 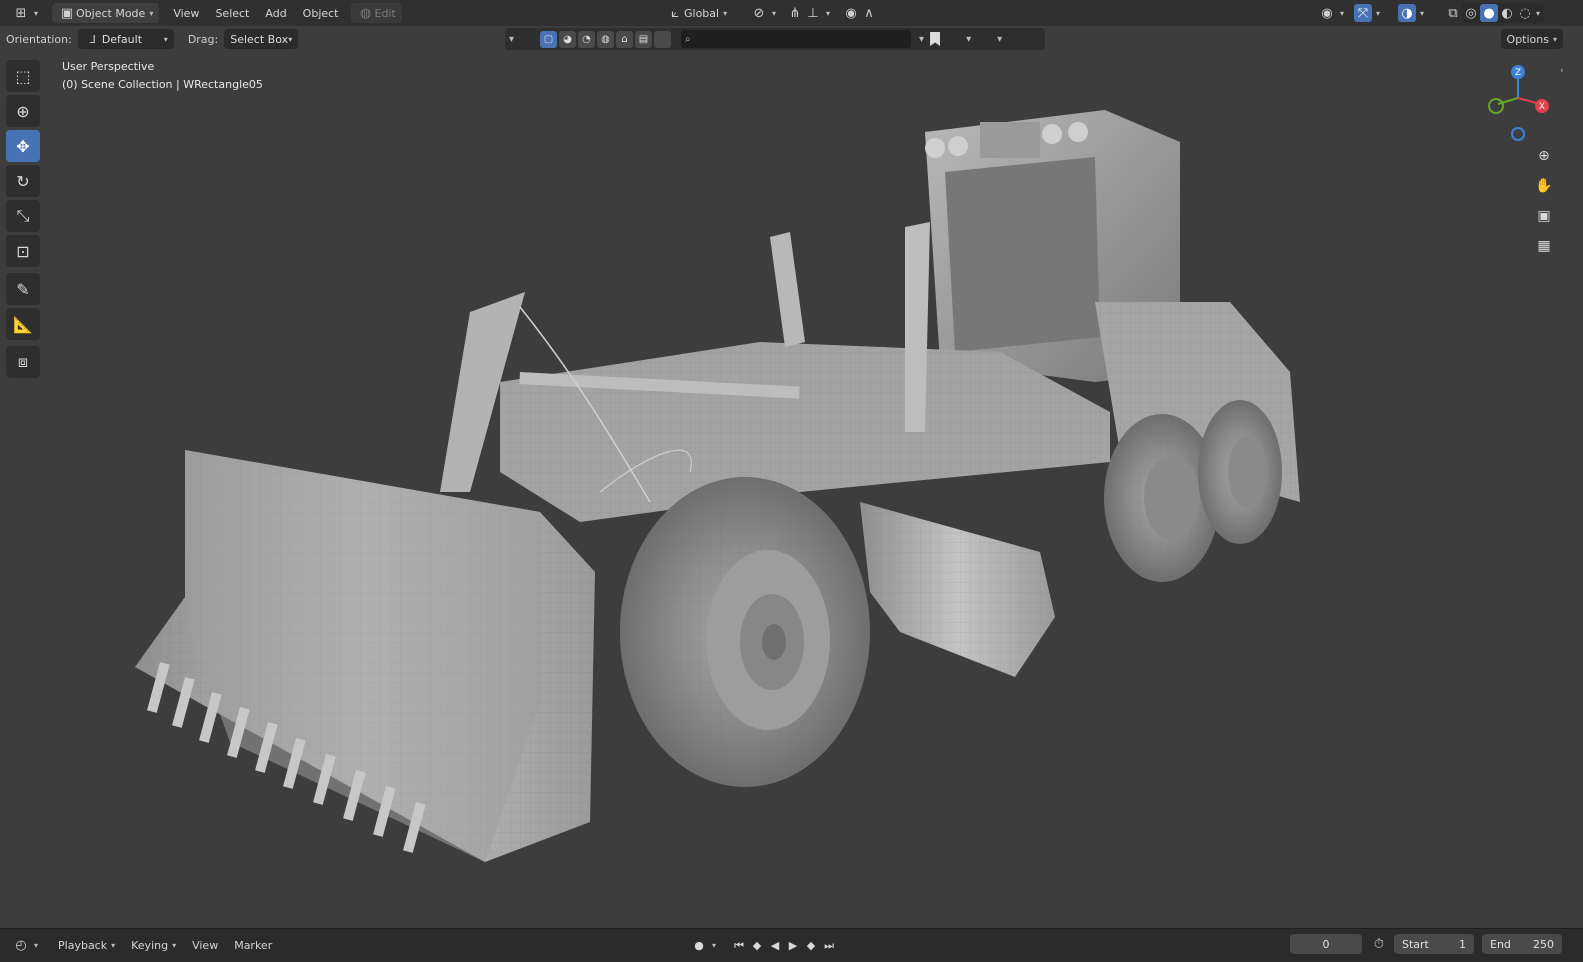 What do you see at coordinates (203, 39) in the screenshot?
I see `drag-label: Drag:` at bounding box center [203, 39].